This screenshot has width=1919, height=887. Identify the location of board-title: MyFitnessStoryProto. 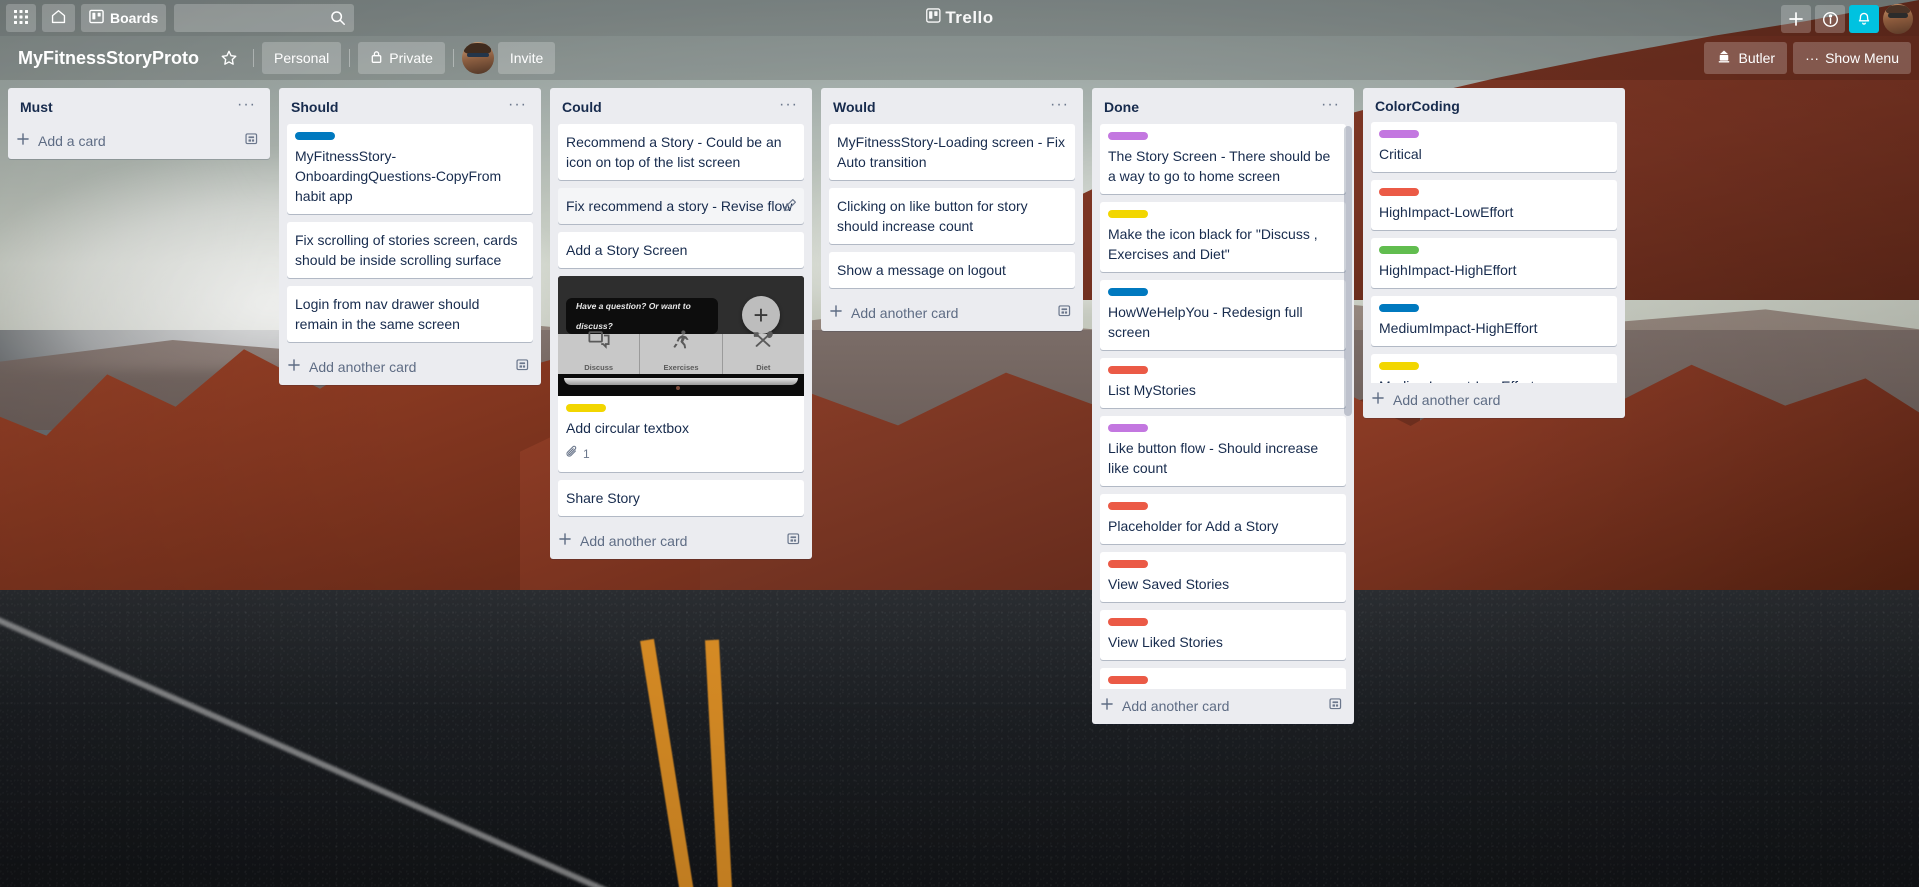
(108, 58).